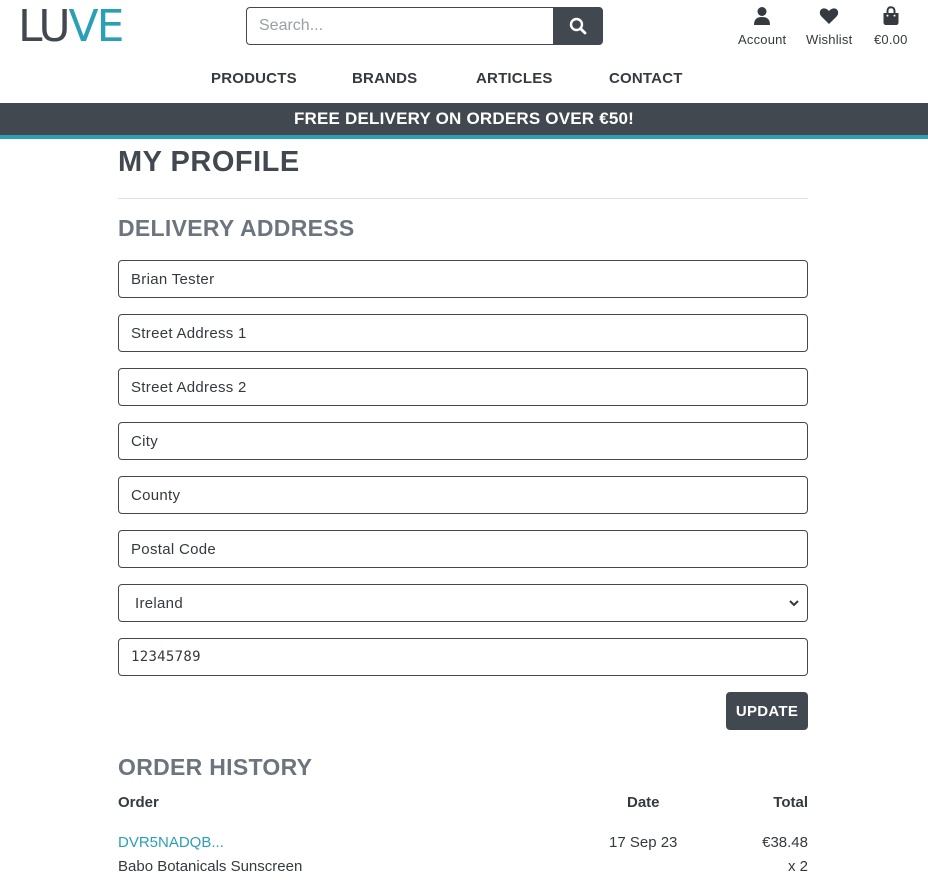 The image size is (928, 882). Describe the element at coordinates (215, 767) in the screenshot. I see `order-history-heading: ORDER HISTORY` at that location.